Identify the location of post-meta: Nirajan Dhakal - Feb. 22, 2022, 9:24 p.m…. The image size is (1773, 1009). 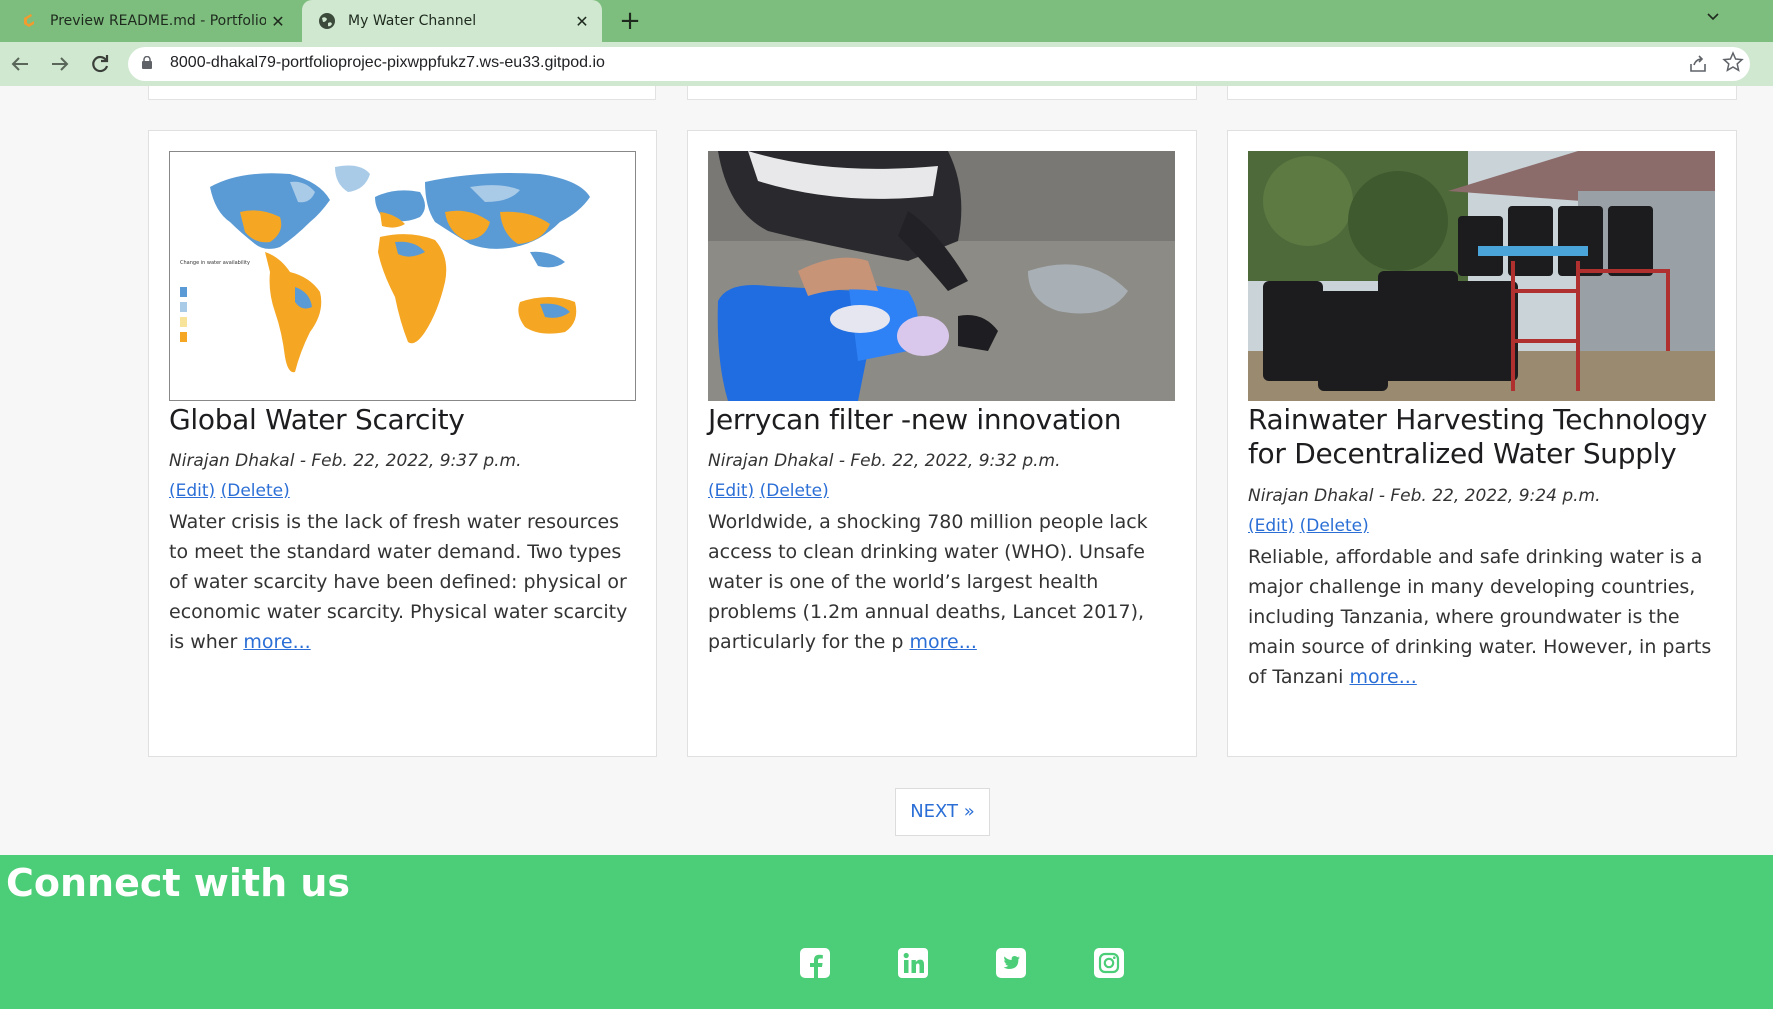
(1424, 496).